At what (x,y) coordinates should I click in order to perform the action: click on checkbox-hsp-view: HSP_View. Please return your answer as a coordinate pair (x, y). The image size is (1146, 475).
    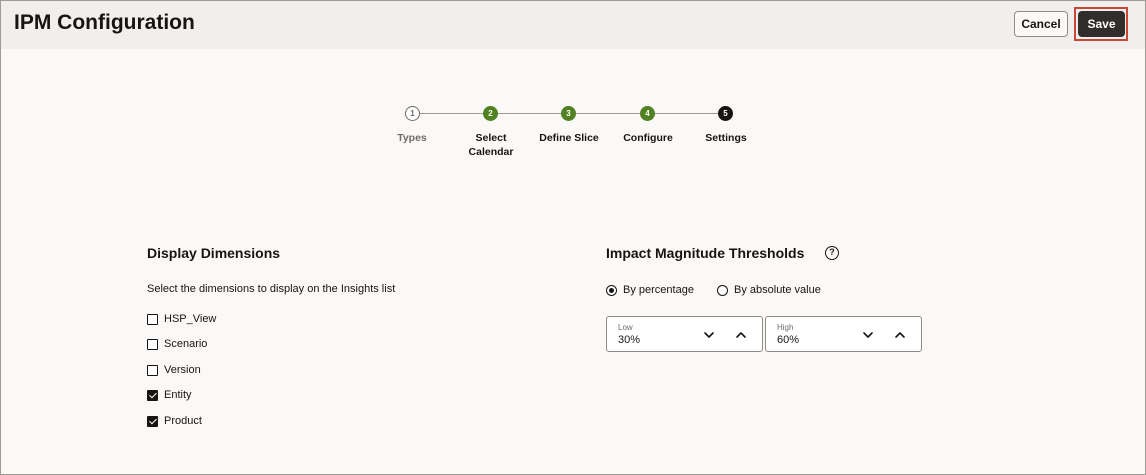
    Looking at the image, I should click on (181, 319).